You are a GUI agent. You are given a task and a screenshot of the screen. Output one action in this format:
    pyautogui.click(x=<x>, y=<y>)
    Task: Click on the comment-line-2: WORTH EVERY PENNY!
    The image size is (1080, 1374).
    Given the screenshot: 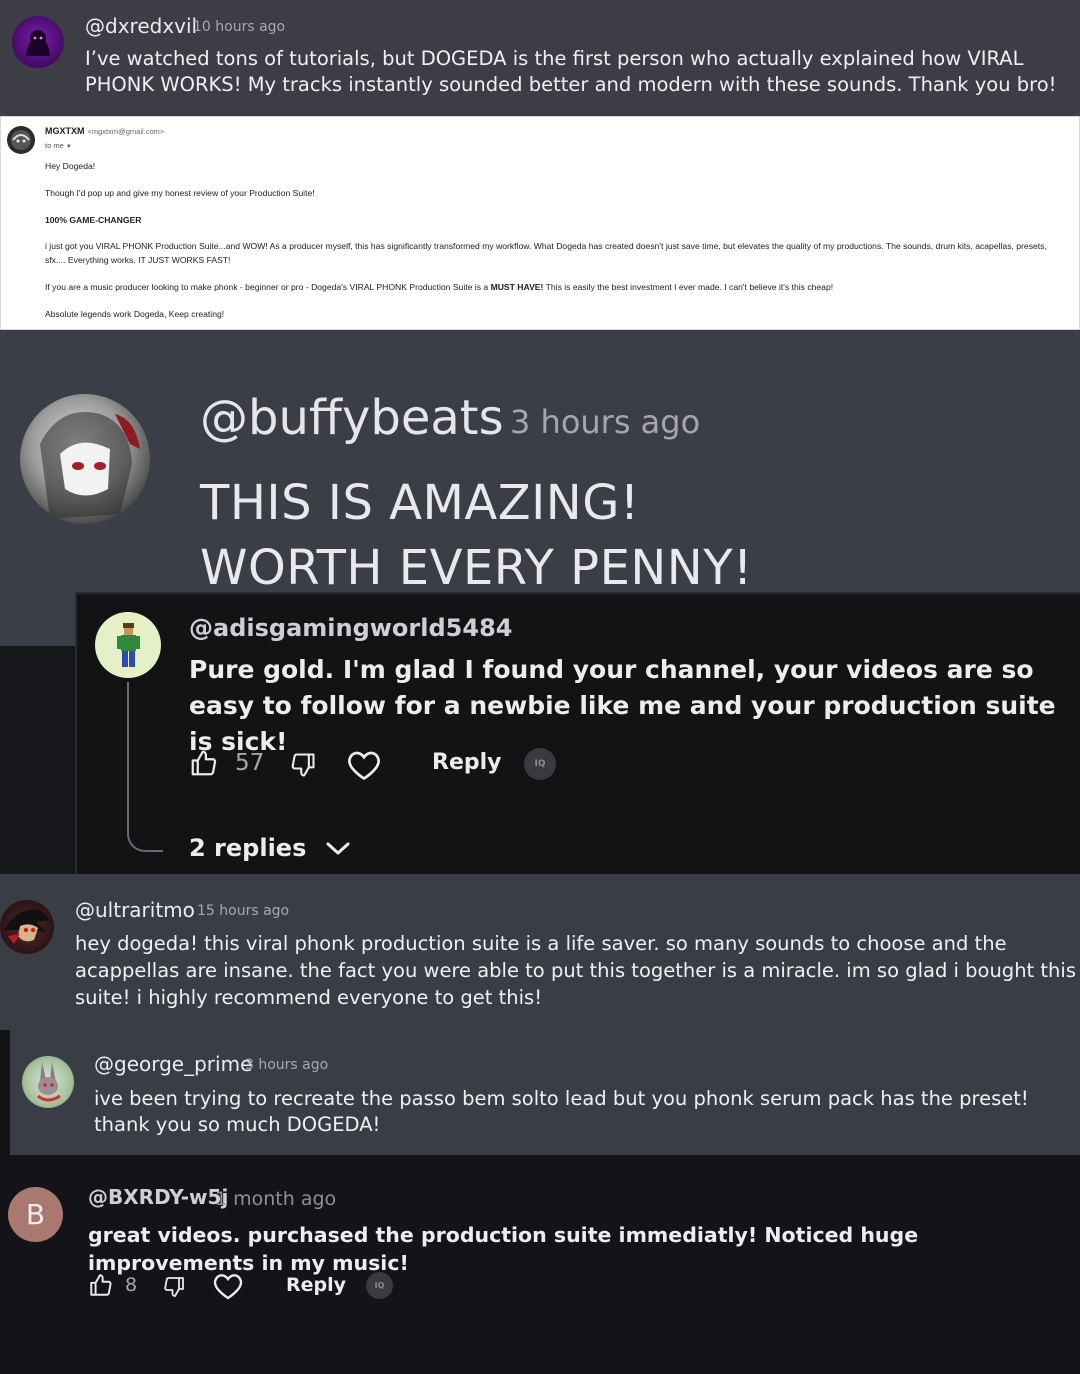 What is the action you would take?
    pyautogui.click(x=476, y=568)
    